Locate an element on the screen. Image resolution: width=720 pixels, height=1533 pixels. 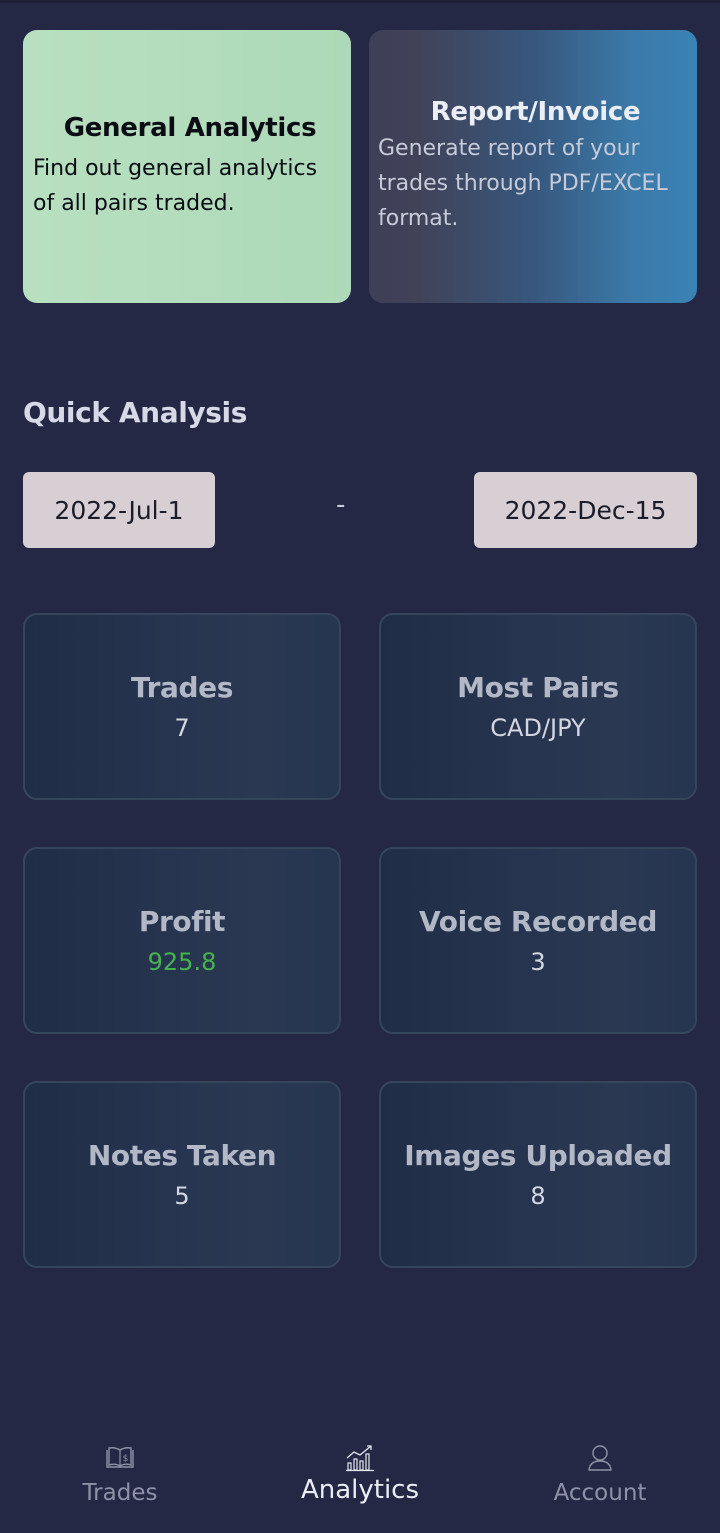
top-edge is located at coordinates (360, 1).